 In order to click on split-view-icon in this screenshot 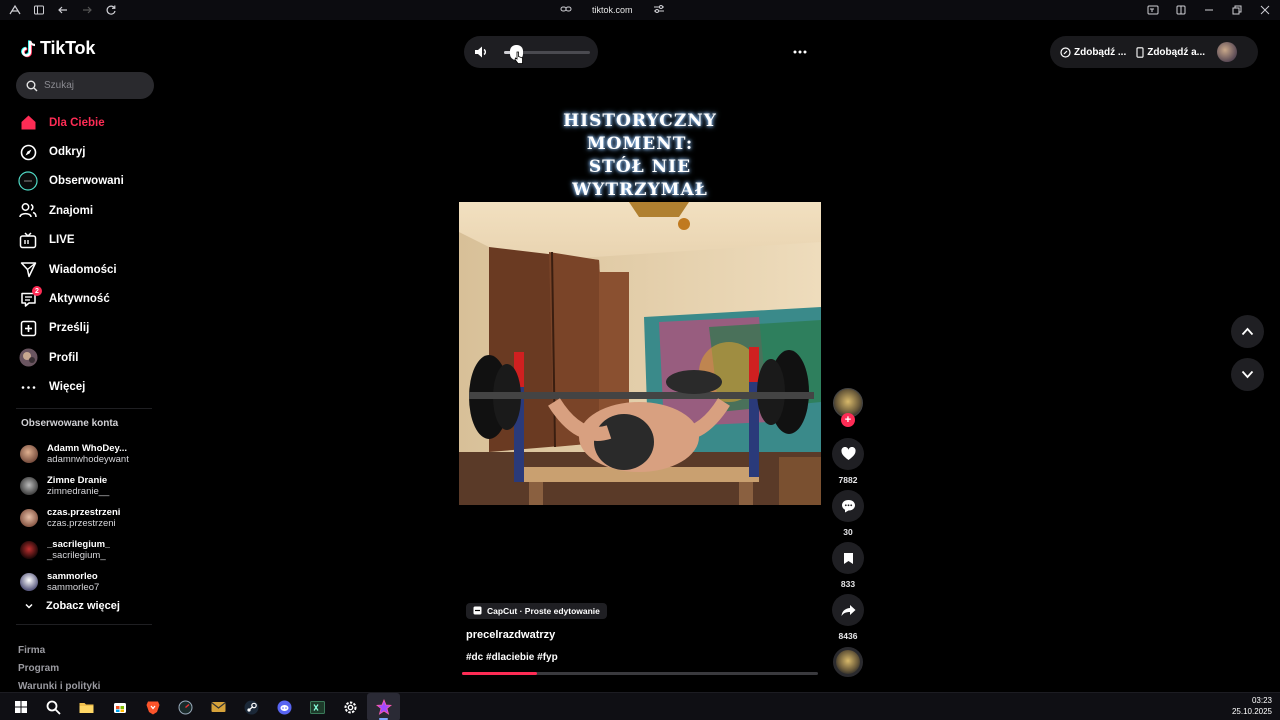, I will do `click(1181, 10)`.